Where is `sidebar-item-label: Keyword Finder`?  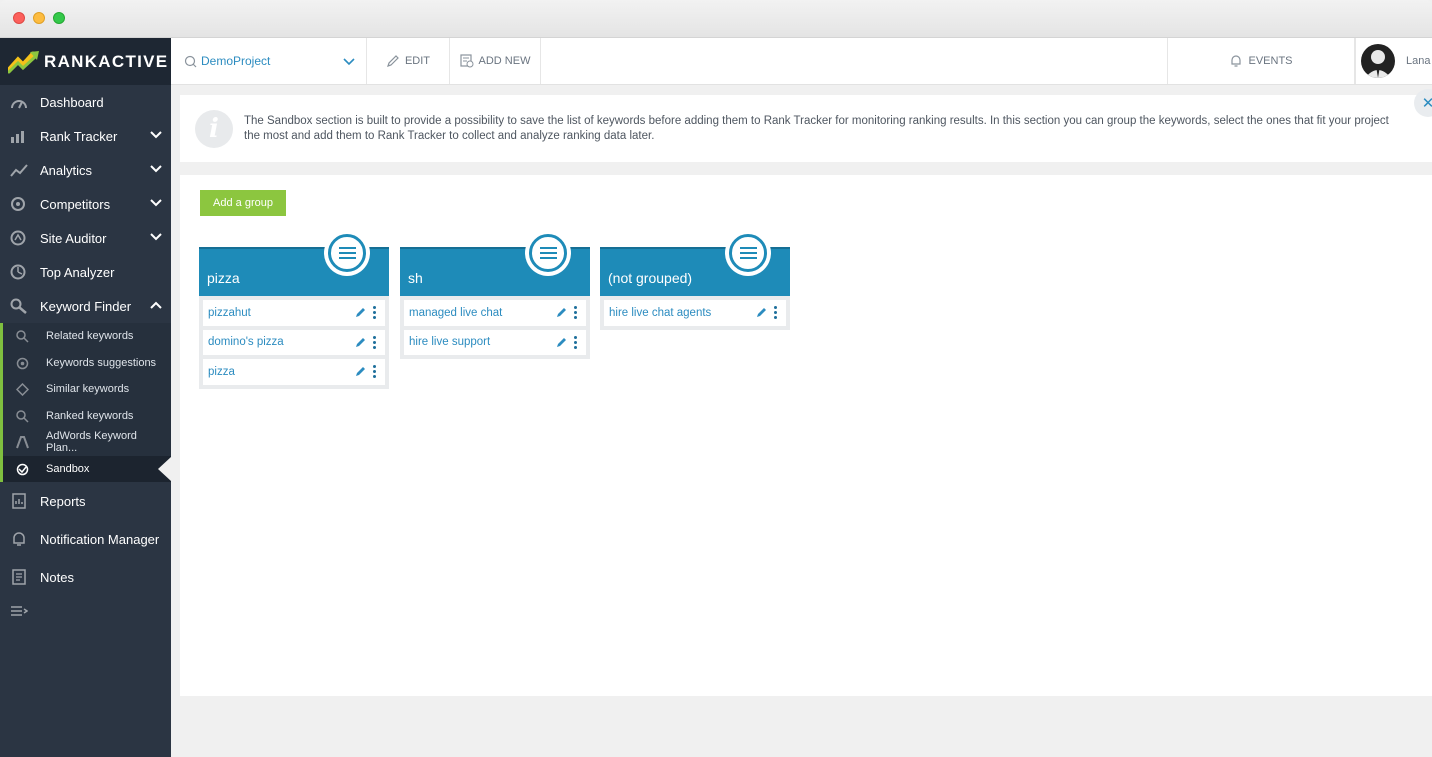
sidebar-item-label: Keyword Finder is located at coordinates (86, 306).